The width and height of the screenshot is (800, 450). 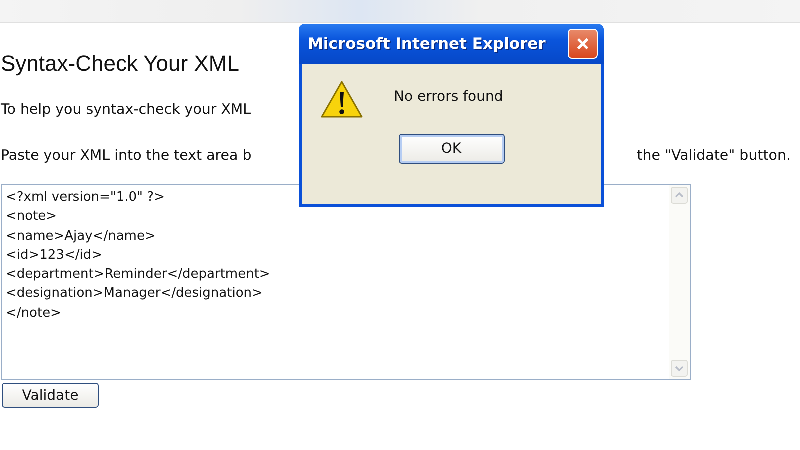 What do you see at coordinates (427, 44) in the screenshot?
I see `dialog-title: Microsoft Internet Explorer` at bounding box center [427, 44].